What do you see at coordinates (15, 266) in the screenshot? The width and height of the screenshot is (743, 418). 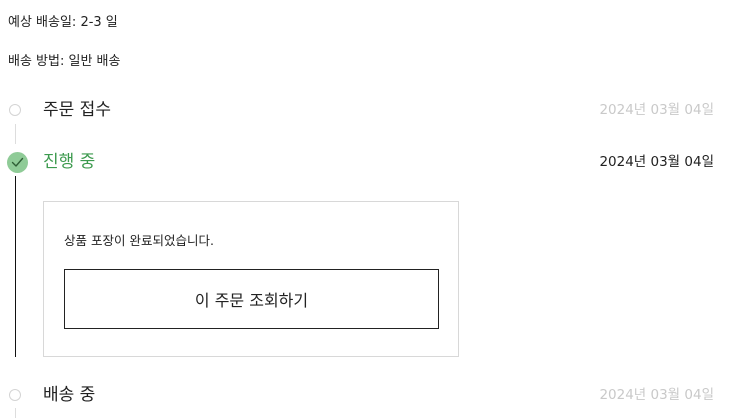 I see `timeline-connector-active` at bounding box center [15, 266].